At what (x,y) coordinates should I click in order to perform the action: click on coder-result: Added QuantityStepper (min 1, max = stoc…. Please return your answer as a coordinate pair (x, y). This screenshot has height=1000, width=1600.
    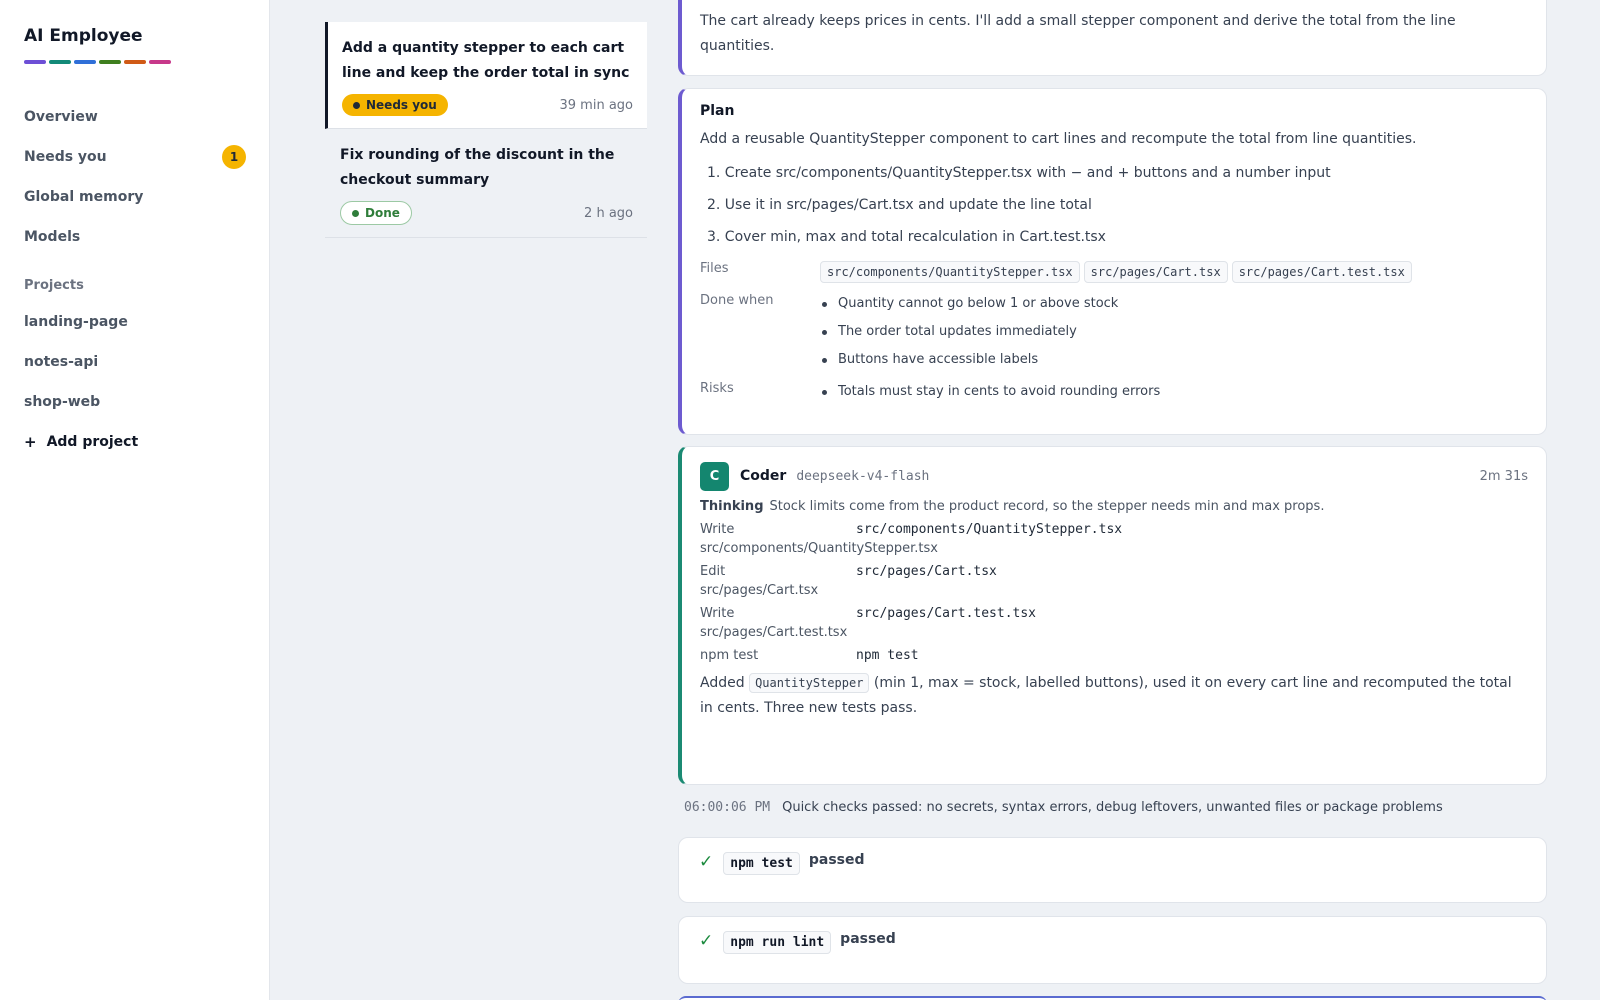
    Looking at the image, I should click on (1114, 696).